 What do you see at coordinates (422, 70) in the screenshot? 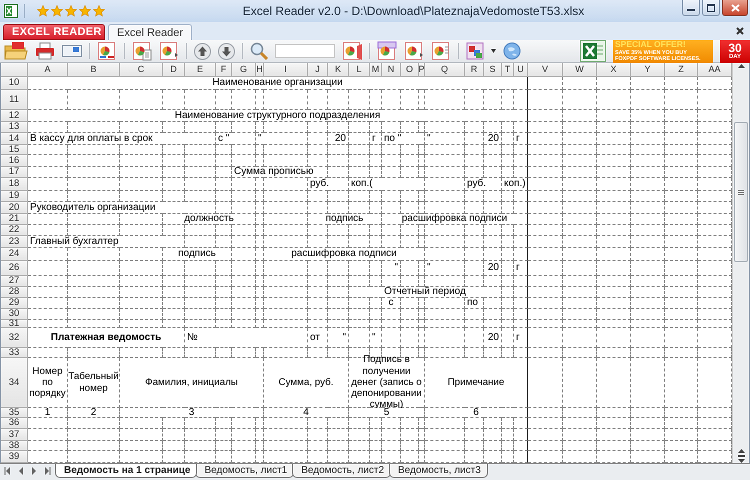
I see `column-header: P` at bounding box center [422, 70].